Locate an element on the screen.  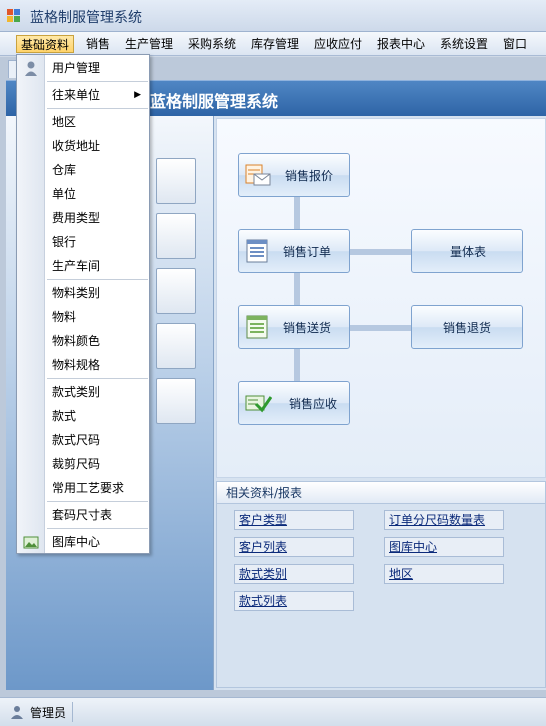
menu-item-label: 收货地址 is located at coordinates (76, 146).